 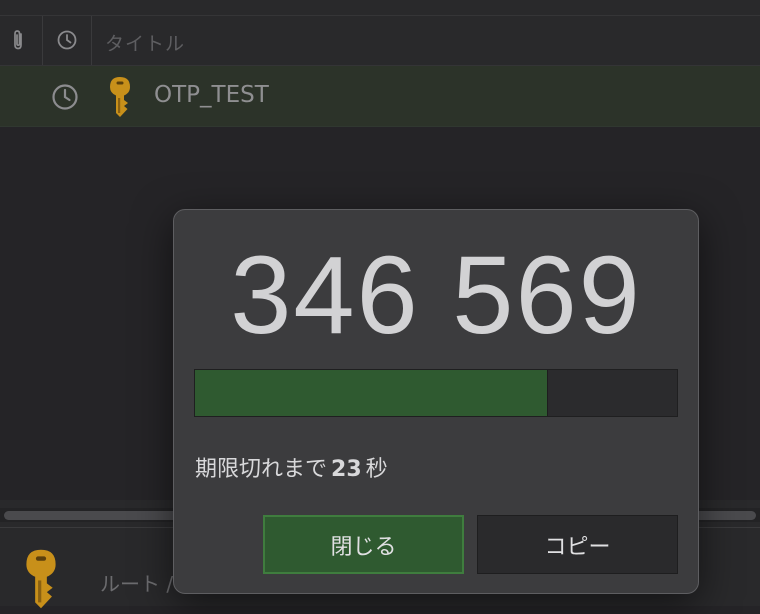 I want to click on expiry-unit: 秒, so click(x=376, y=469).